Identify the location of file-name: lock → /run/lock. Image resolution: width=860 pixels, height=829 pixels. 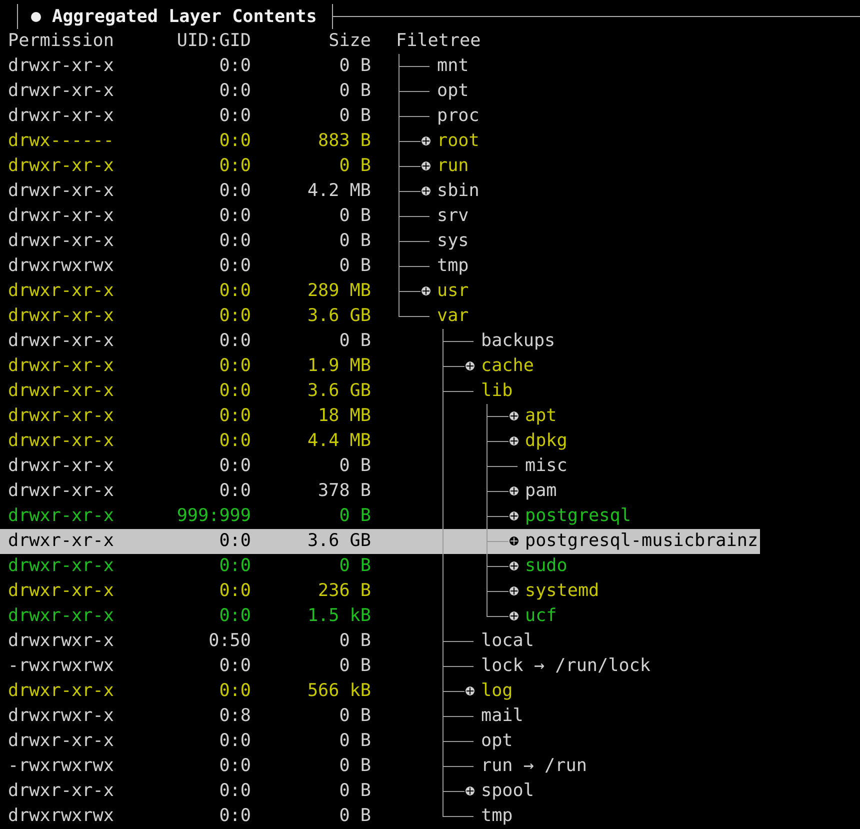
(566, 666).